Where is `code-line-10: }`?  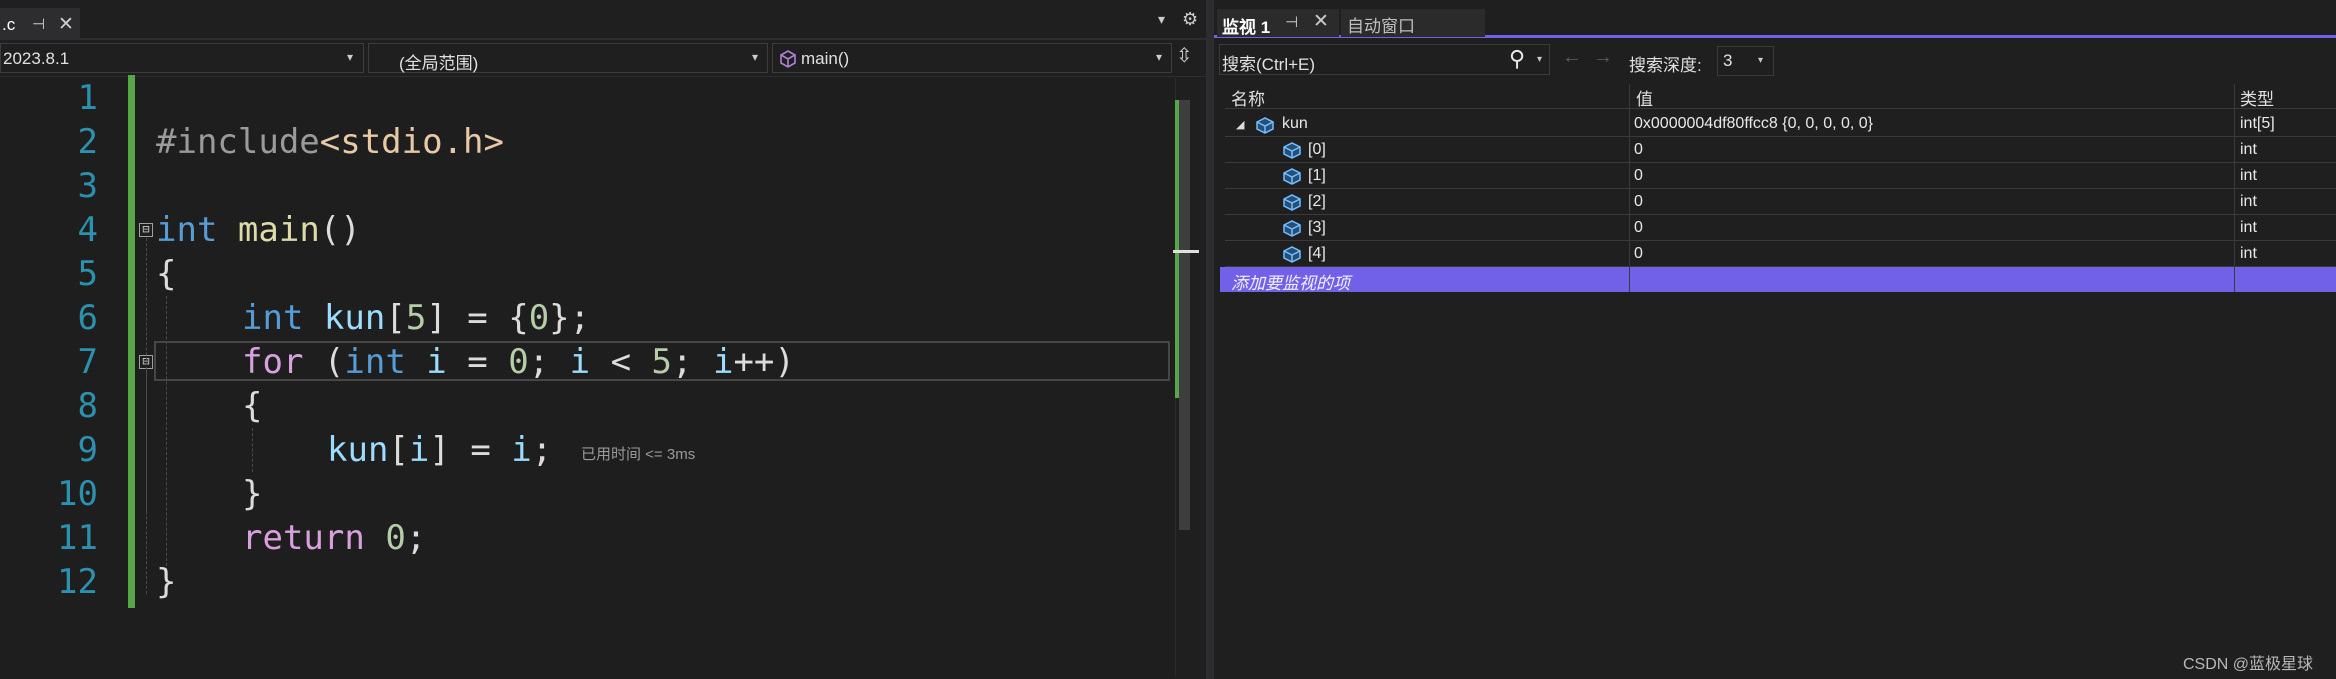
code-line-10: } is located at coordinates (252, 494).